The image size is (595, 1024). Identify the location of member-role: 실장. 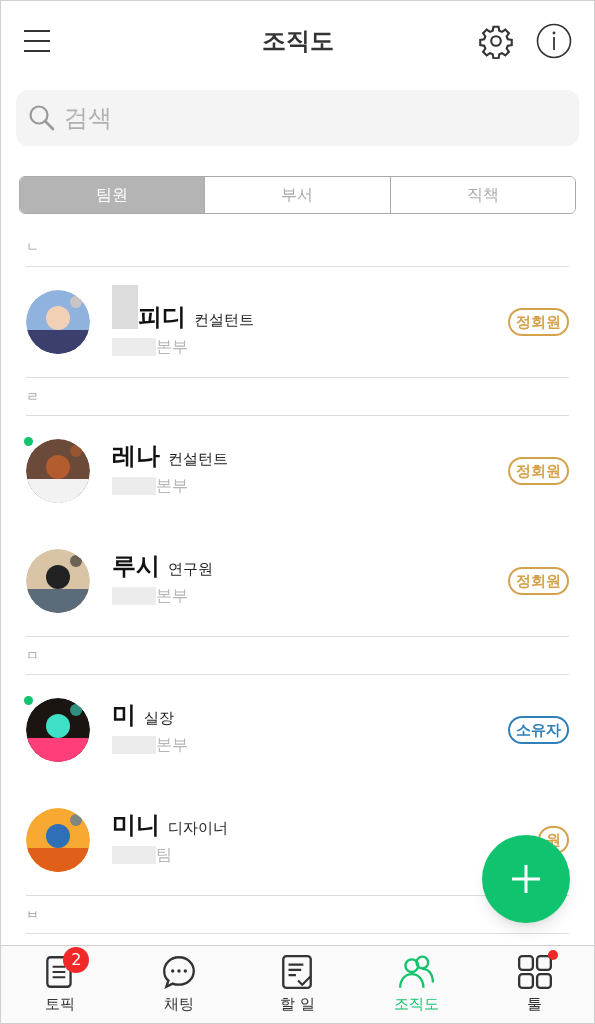
(159, 718).